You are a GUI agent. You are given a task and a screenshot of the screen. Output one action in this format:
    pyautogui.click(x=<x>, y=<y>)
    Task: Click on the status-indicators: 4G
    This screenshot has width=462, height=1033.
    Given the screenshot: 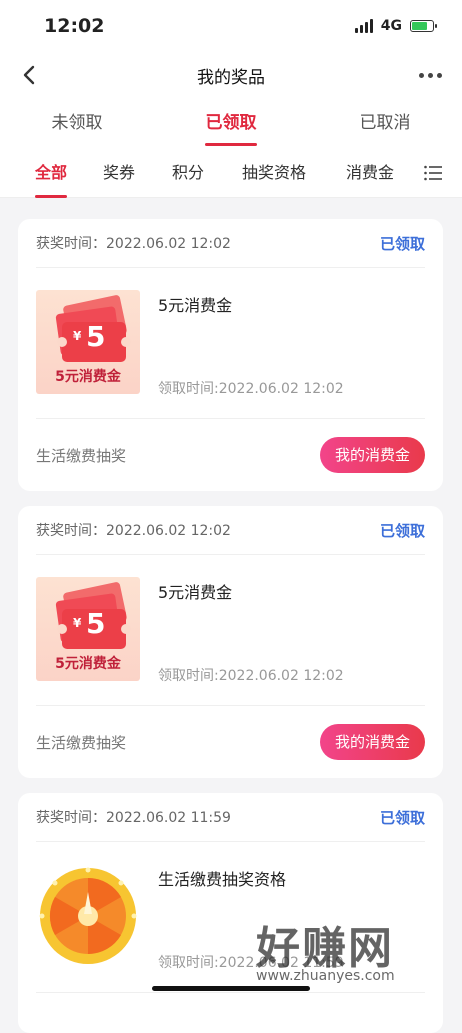 What is the action you would take?
    pyautogui.click(x=395, y=26)
    